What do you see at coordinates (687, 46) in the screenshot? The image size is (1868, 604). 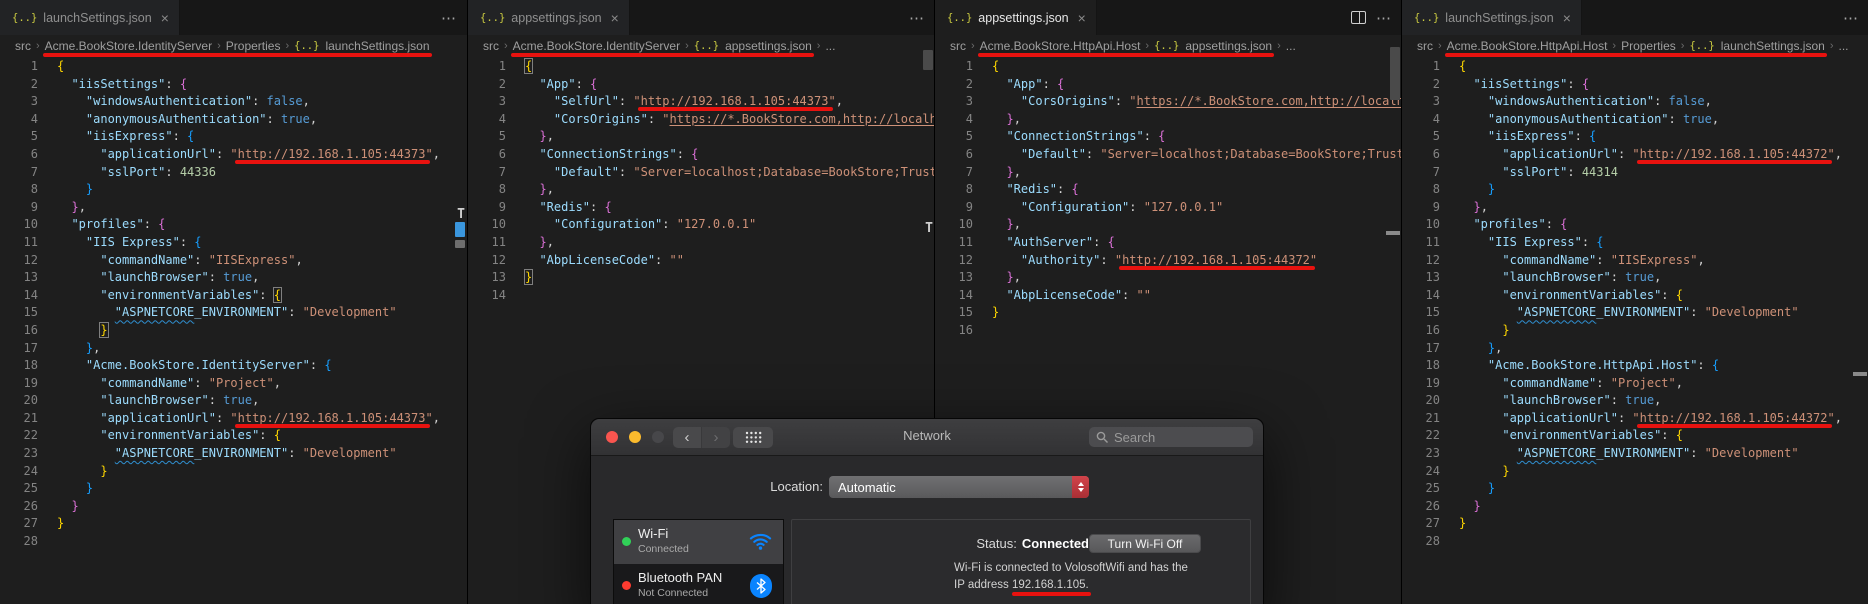 I see `chevron-right-icon: ›` at bounding box center [687, 46].